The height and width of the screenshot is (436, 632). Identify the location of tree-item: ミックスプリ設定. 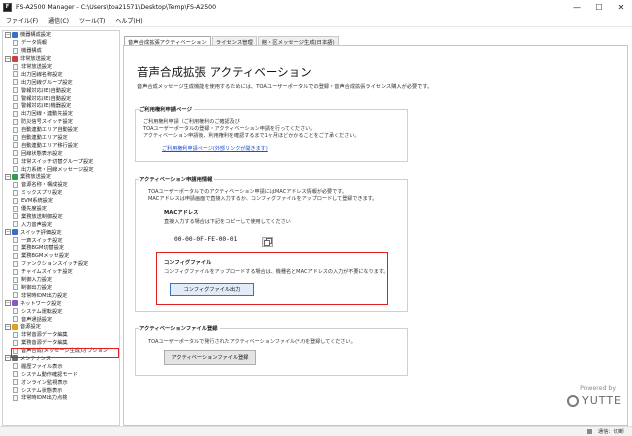
(61, 193).